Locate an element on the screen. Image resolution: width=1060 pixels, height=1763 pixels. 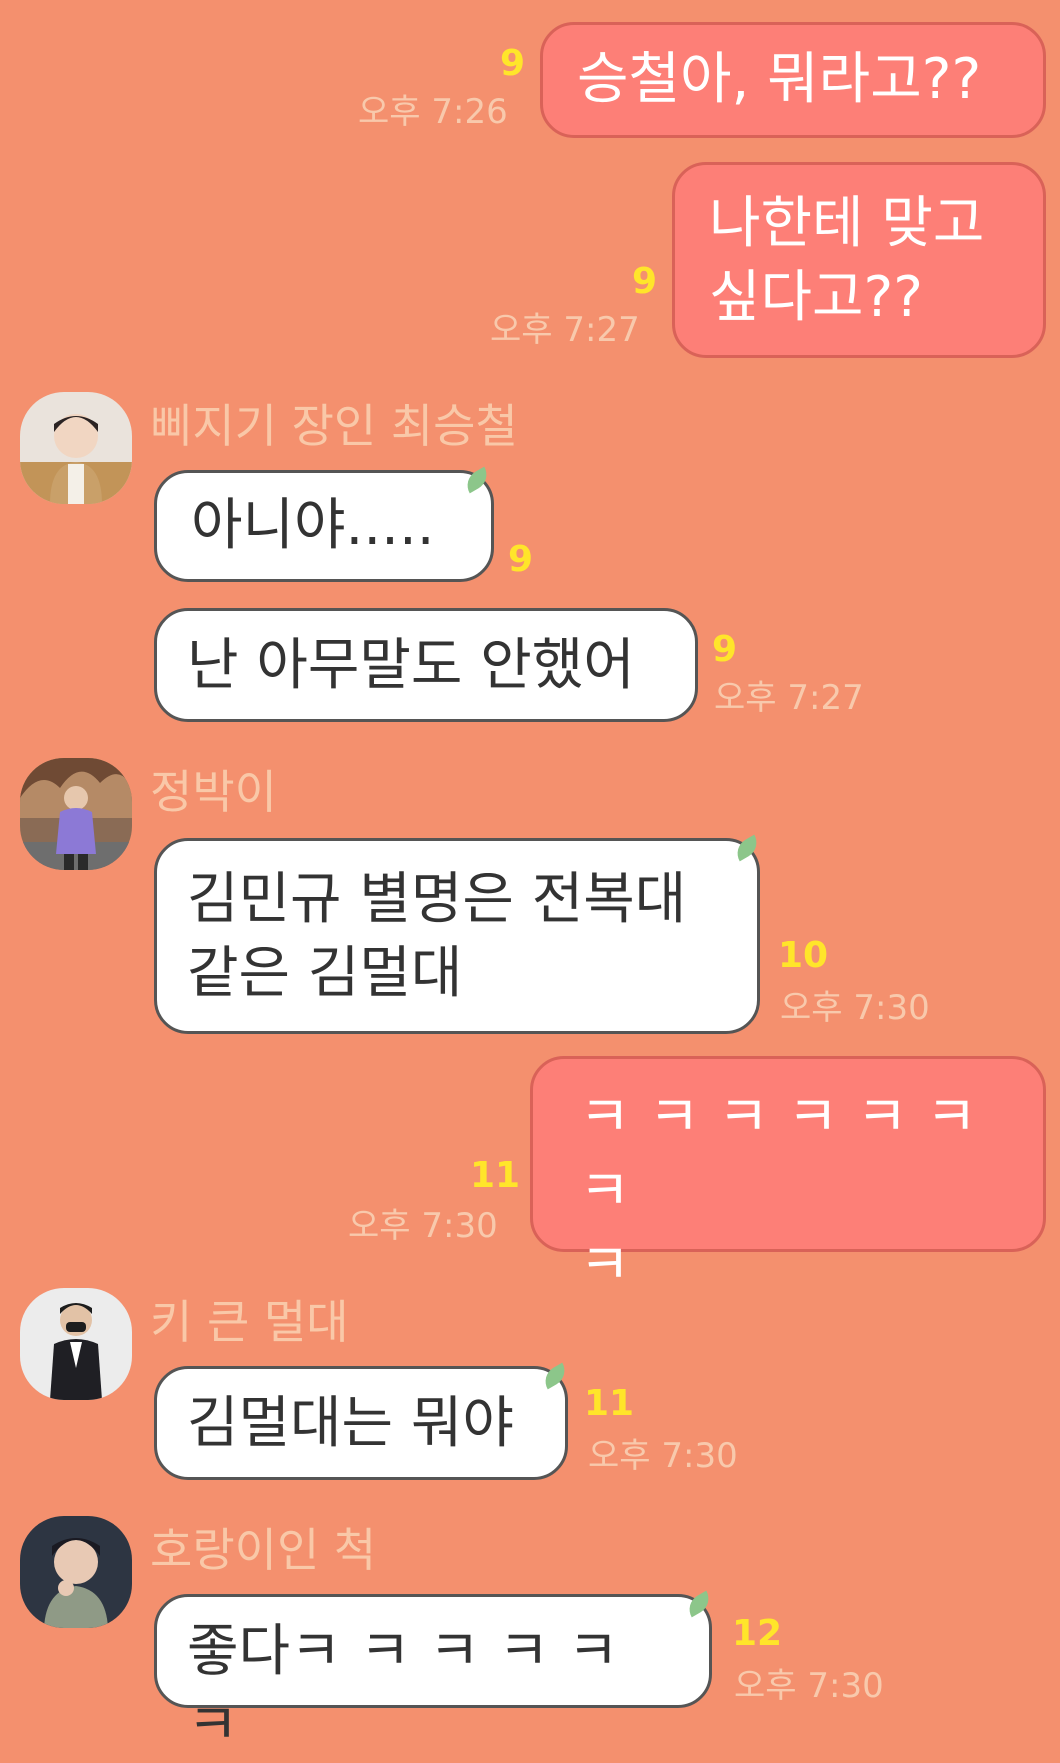
message-timestamp: 오후 7:26 is located at coordinates (433, 112).